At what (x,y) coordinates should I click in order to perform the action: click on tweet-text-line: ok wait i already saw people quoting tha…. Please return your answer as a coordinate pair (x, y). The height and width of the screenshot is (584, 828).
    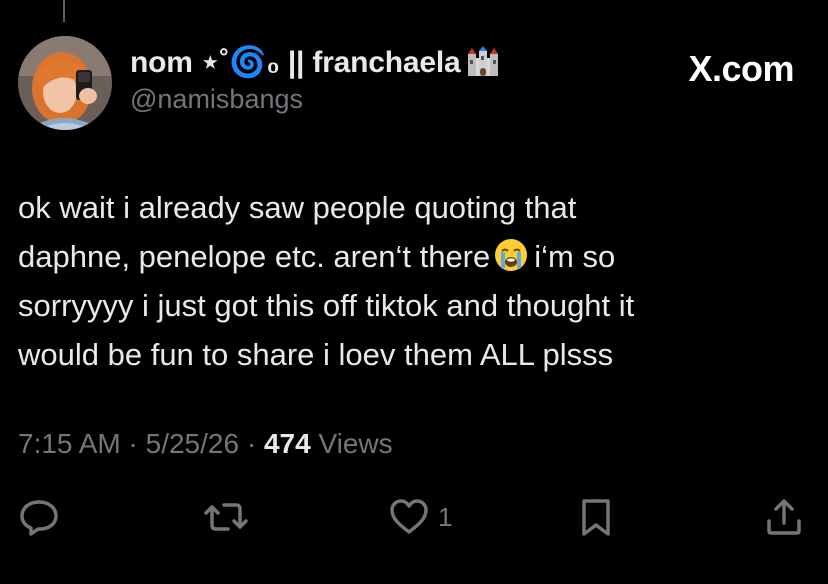
    Looking at the image, I should click on (297, 207).